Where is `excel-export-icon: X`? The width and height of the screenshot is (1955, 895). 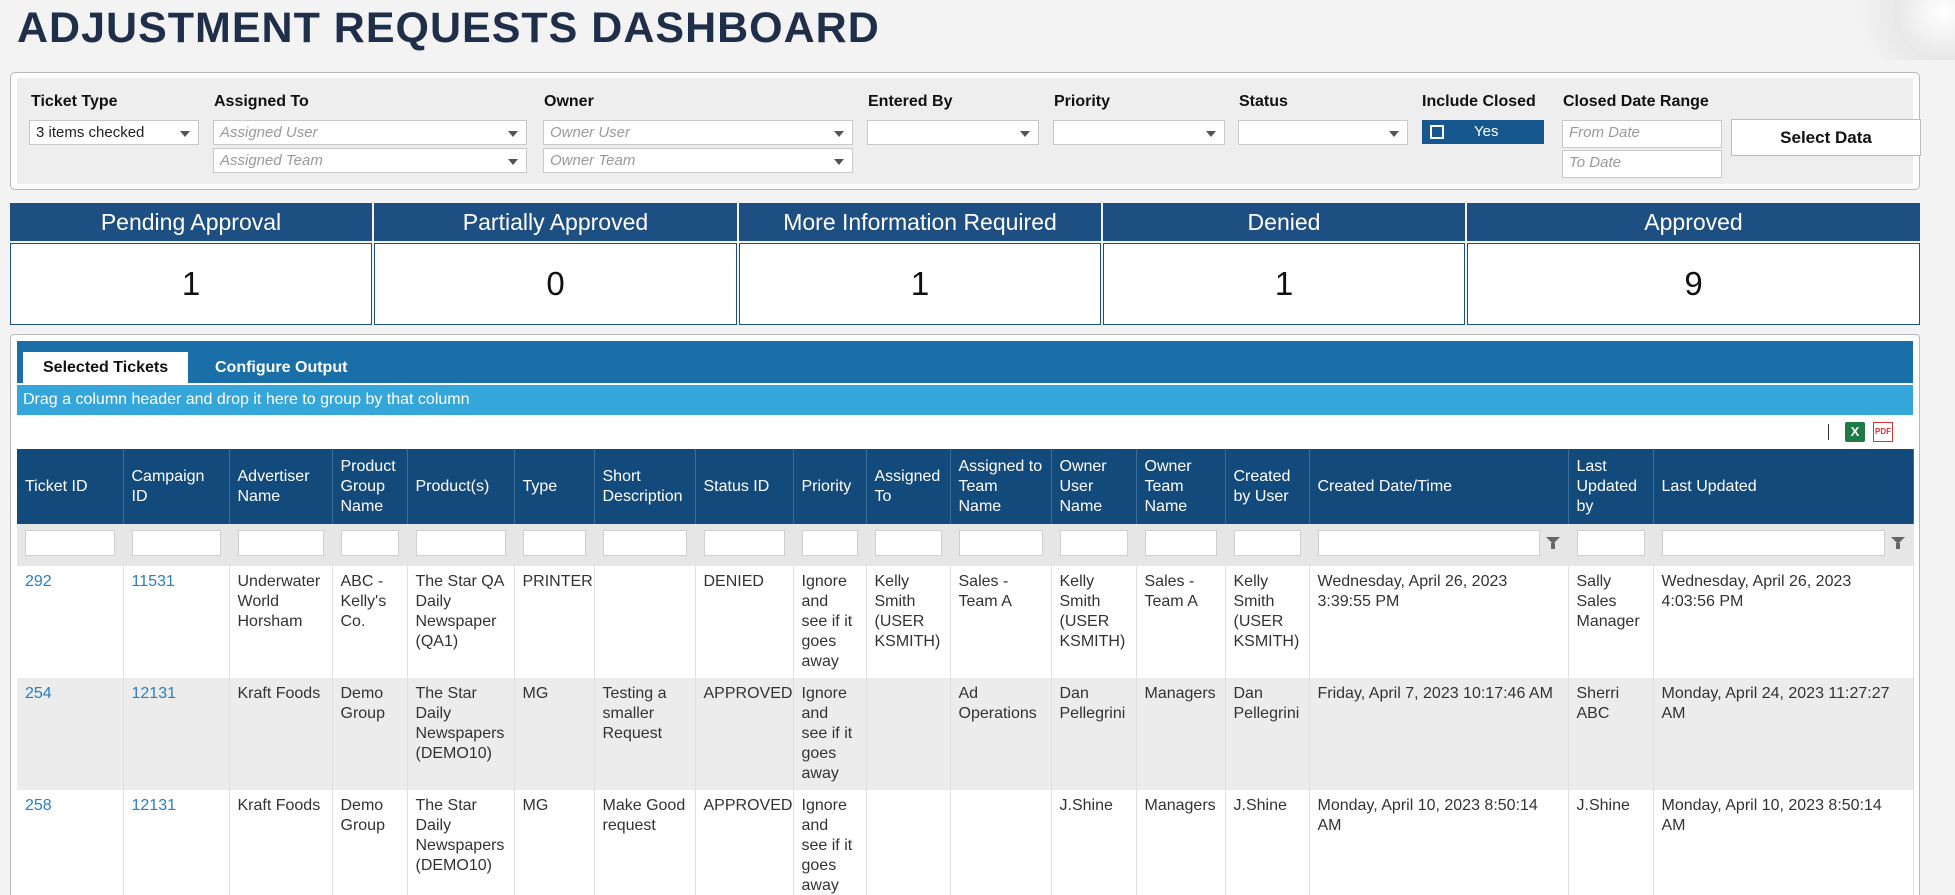
excel-export-icon: X is located at coordinates (1855, 432).